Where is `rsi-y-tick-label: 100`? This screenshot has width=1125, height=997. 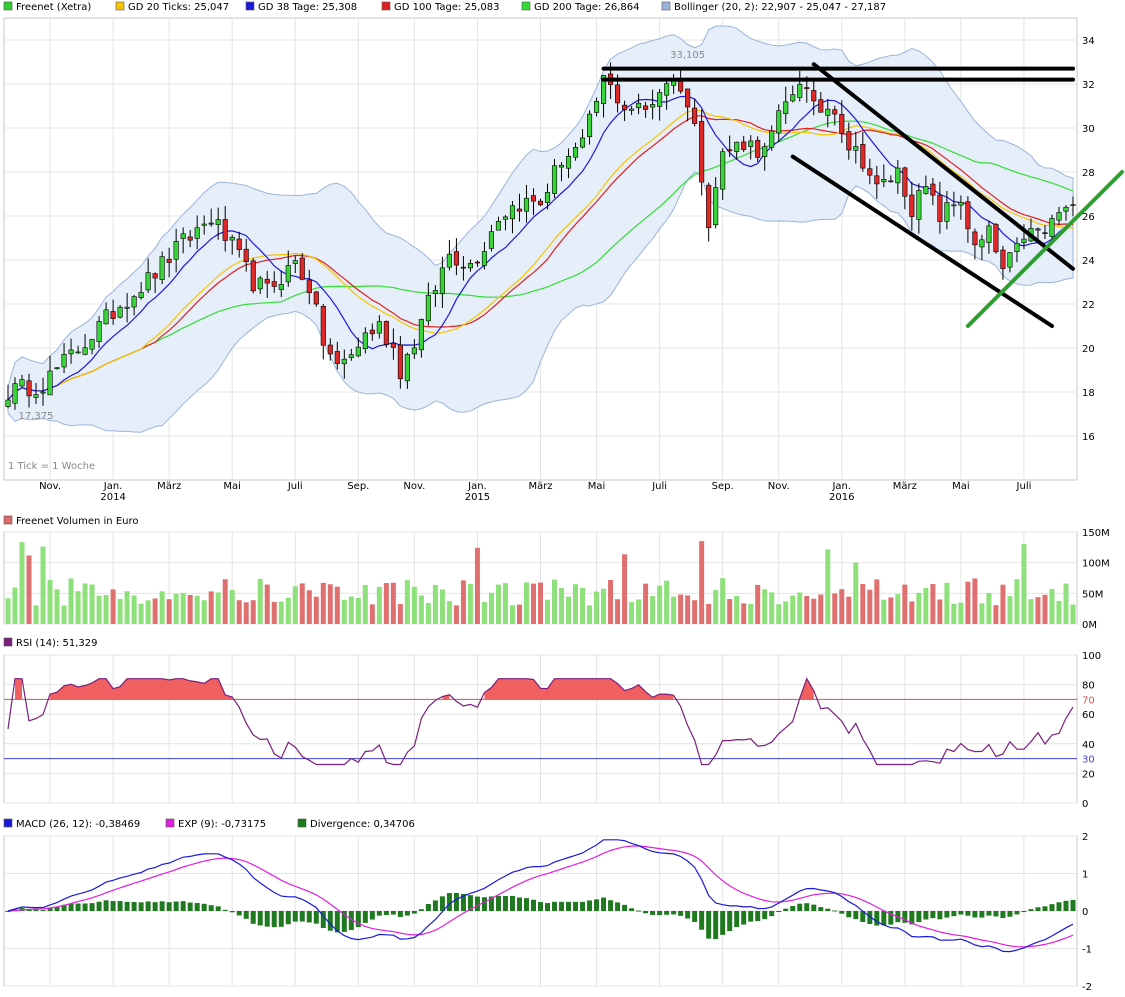
rsi-y-tick-label: 100 is located at coordinates (1091, 656).